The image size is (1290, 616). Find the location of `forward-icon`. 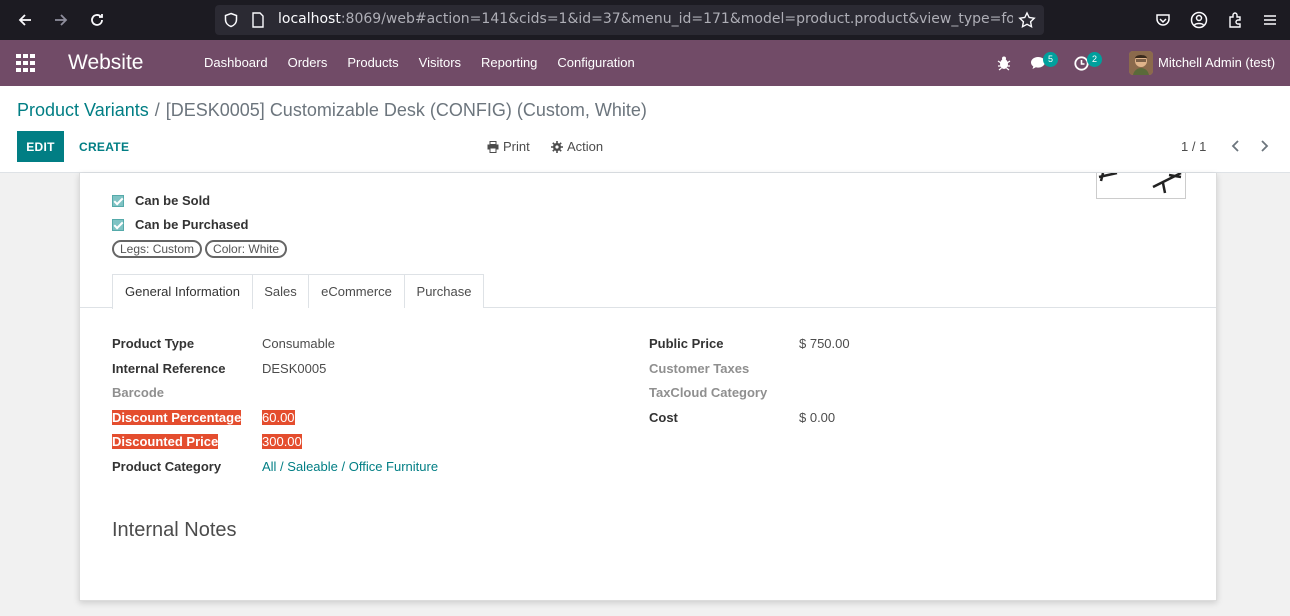

forward-icon is located at coordinates (61, 20).